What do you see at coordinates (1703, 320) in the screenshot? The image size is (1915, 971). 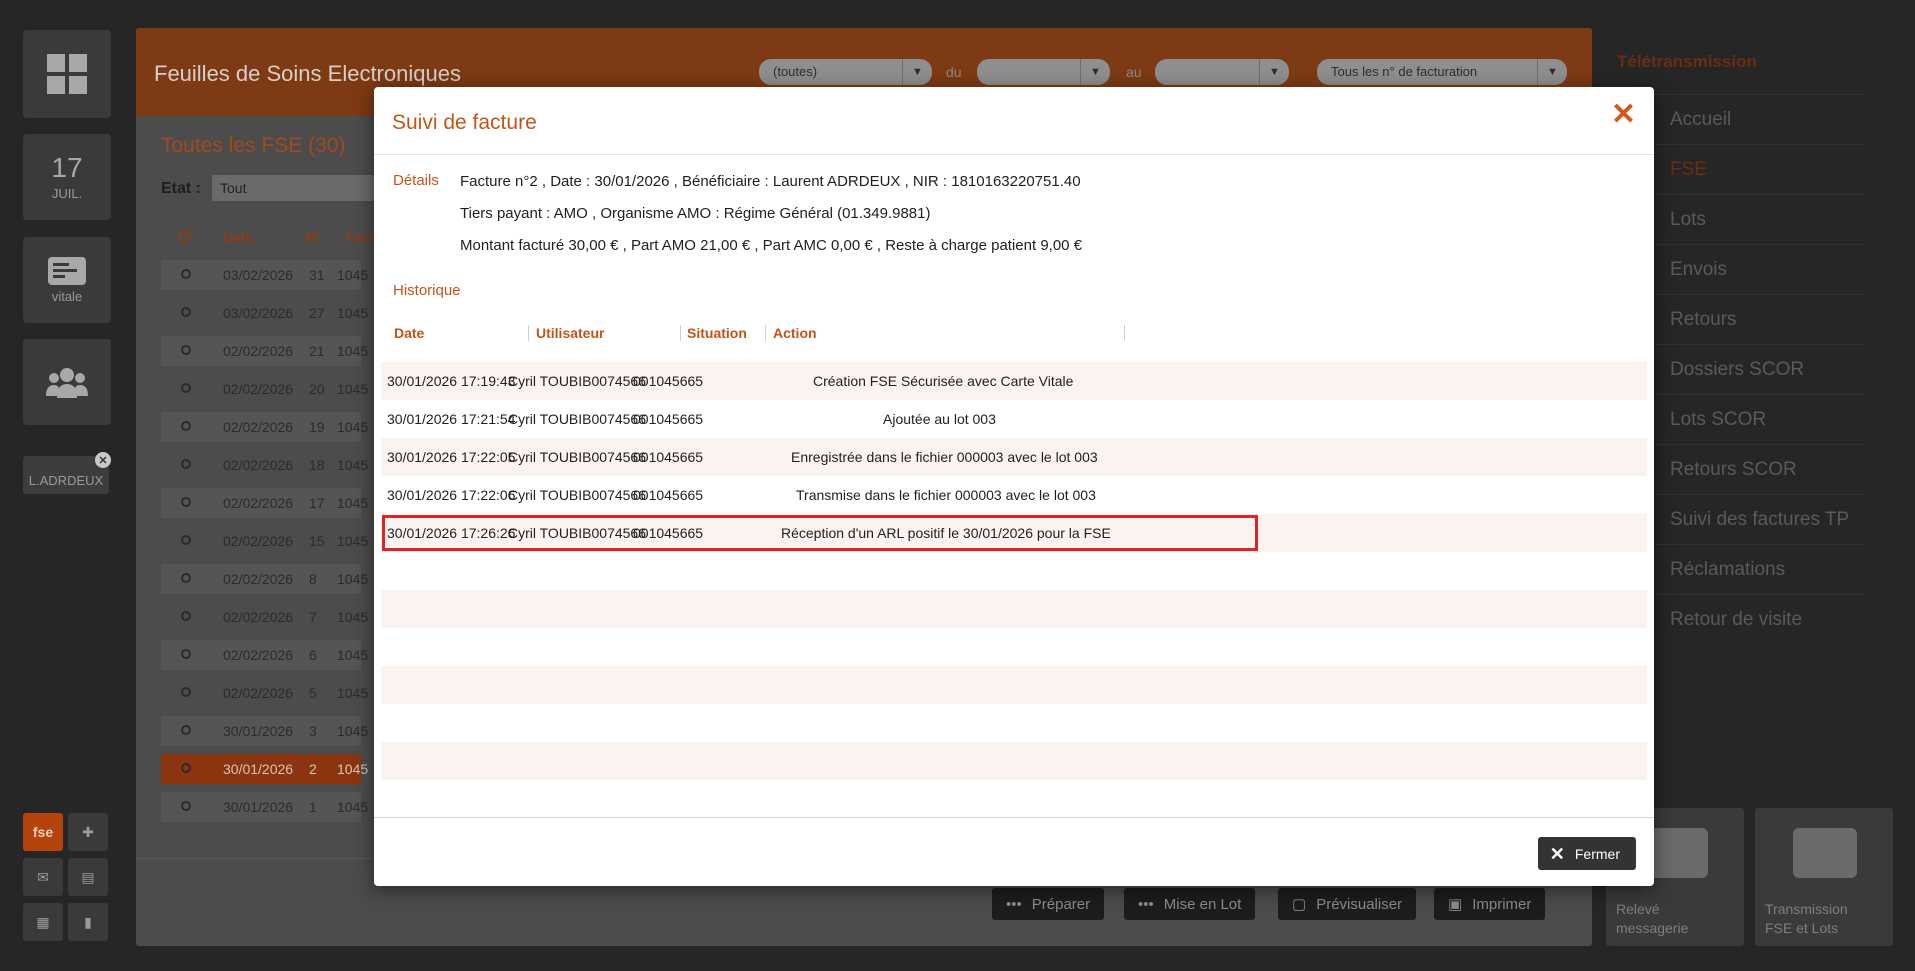 I see `nav-item: Retours` at bounding box center [1703, 320].